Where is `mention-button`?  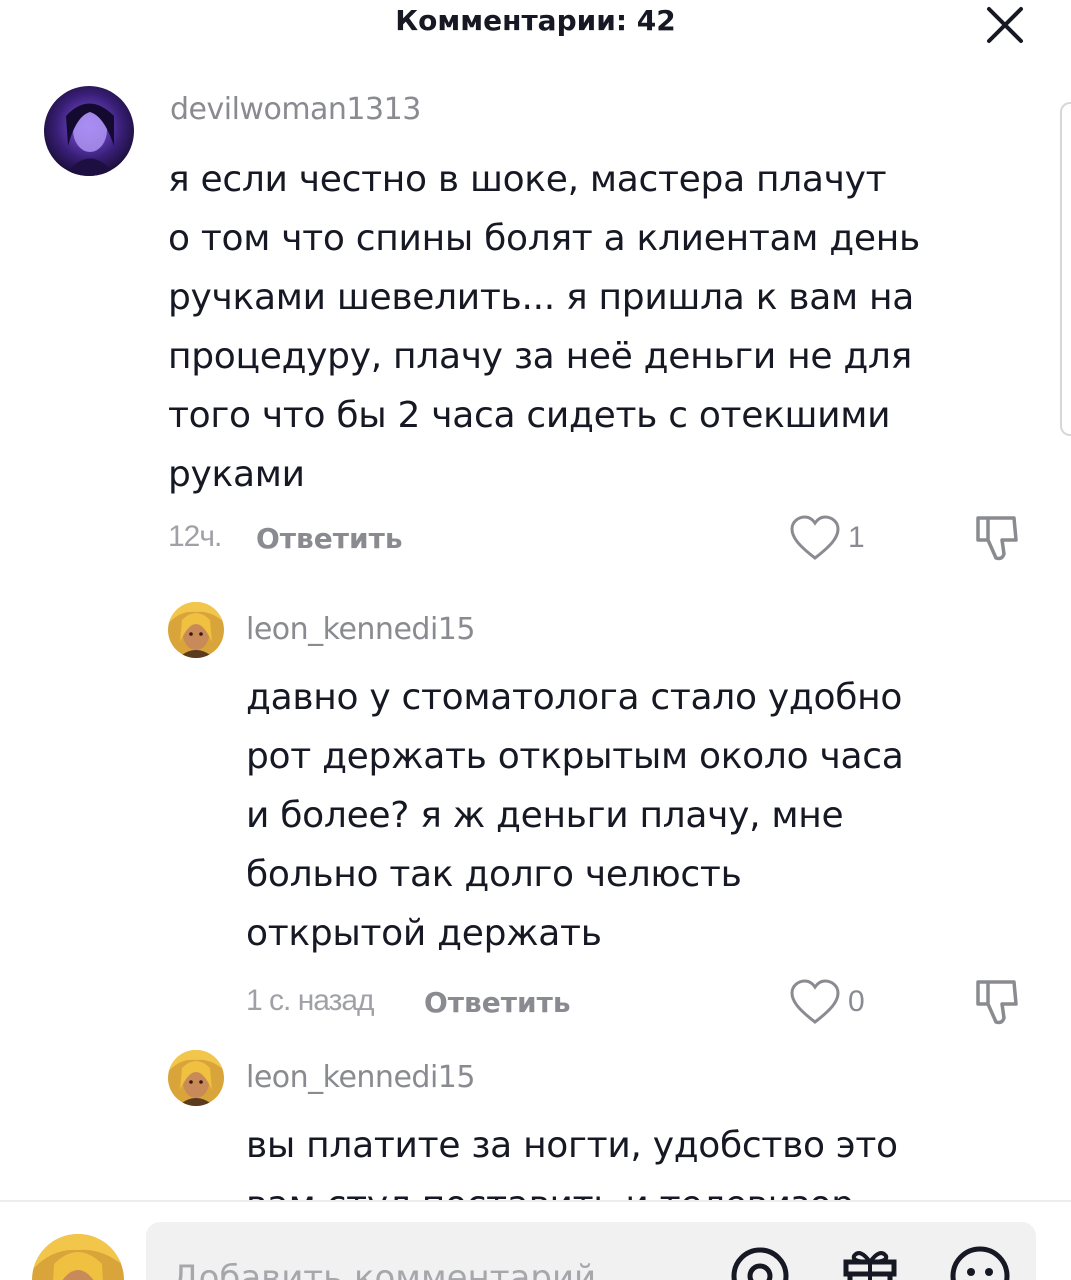
mention-button is located at coordinates (760, 1262).